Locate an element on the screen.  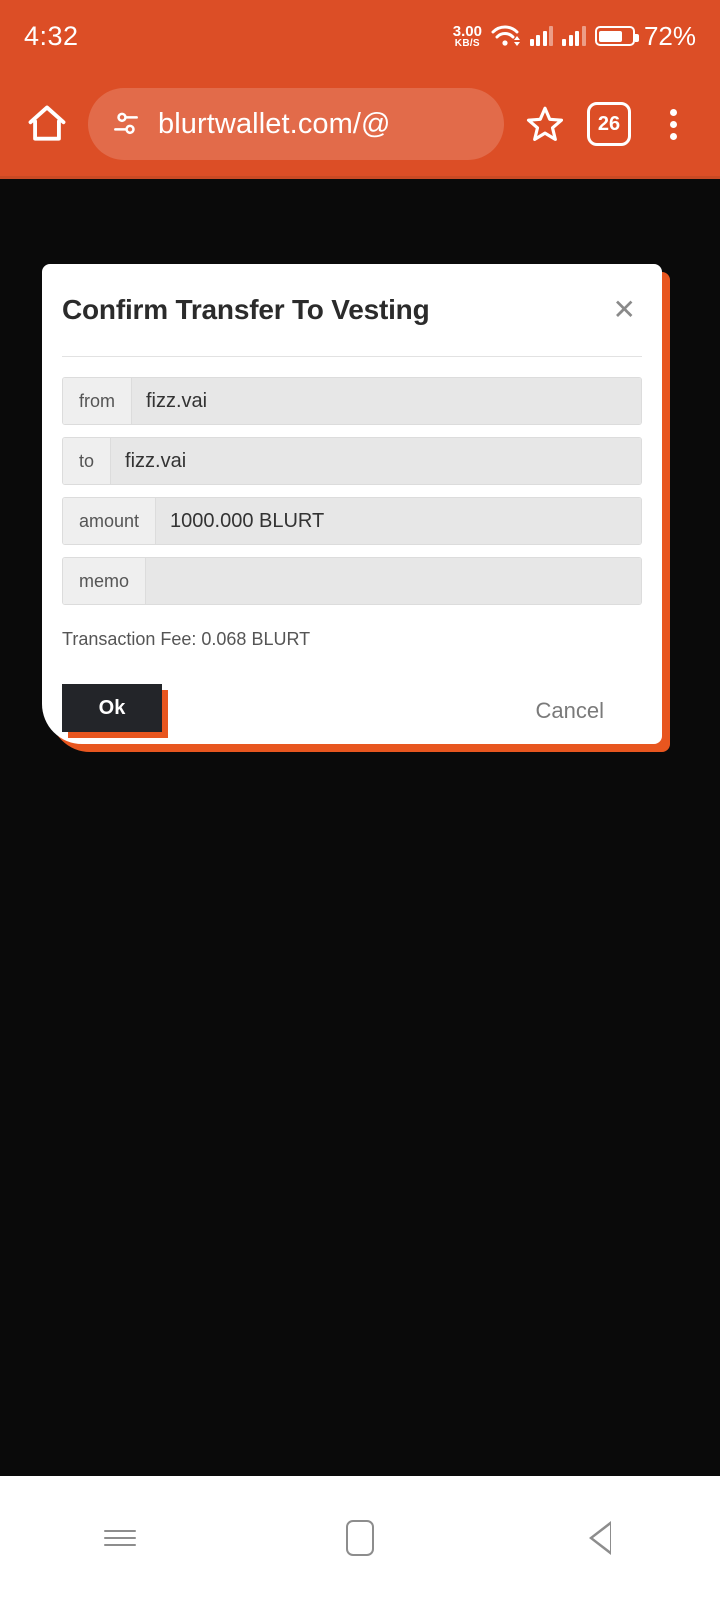
tab-switcher-button: 26 is located at coordinates (609, 124).